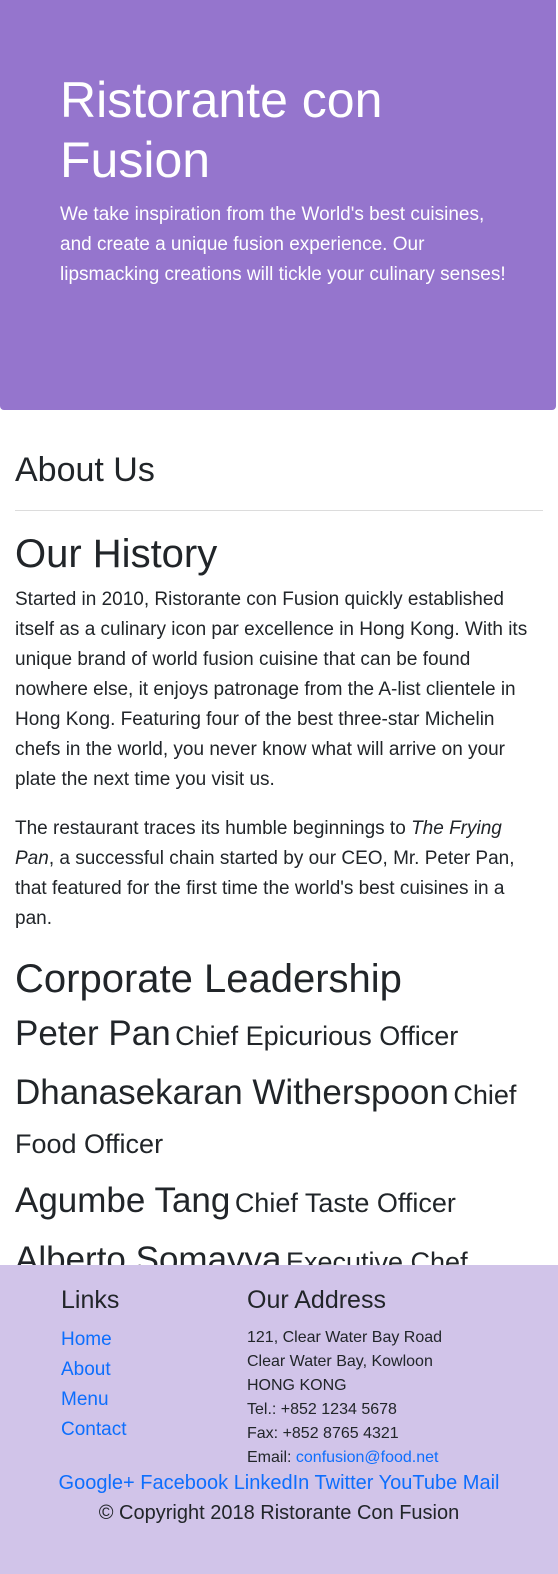  I want to click on leader-item: Agumbe Tang Chief Taste Officer, so click(279, 1204).